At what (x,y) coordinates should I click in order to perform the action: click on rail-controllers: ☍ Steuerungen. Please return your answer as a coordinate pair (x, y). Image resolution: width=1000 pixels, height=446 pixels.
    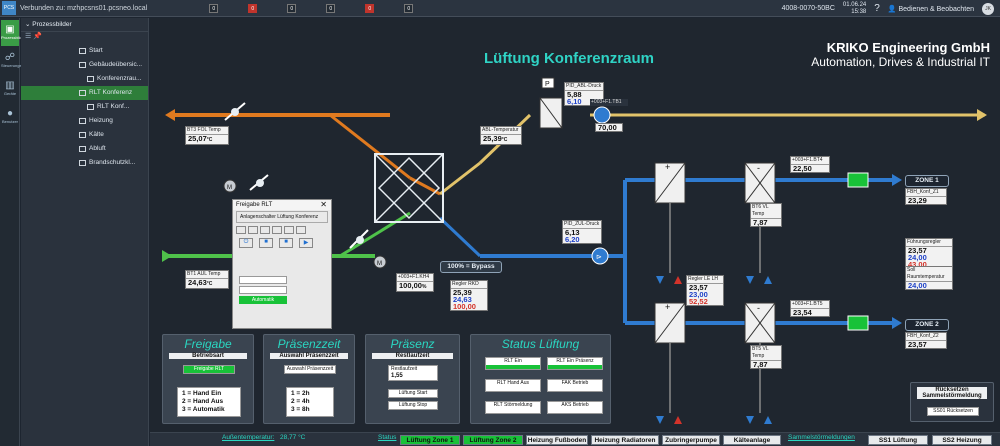
    Looking at the image, I should click on (12, 61).